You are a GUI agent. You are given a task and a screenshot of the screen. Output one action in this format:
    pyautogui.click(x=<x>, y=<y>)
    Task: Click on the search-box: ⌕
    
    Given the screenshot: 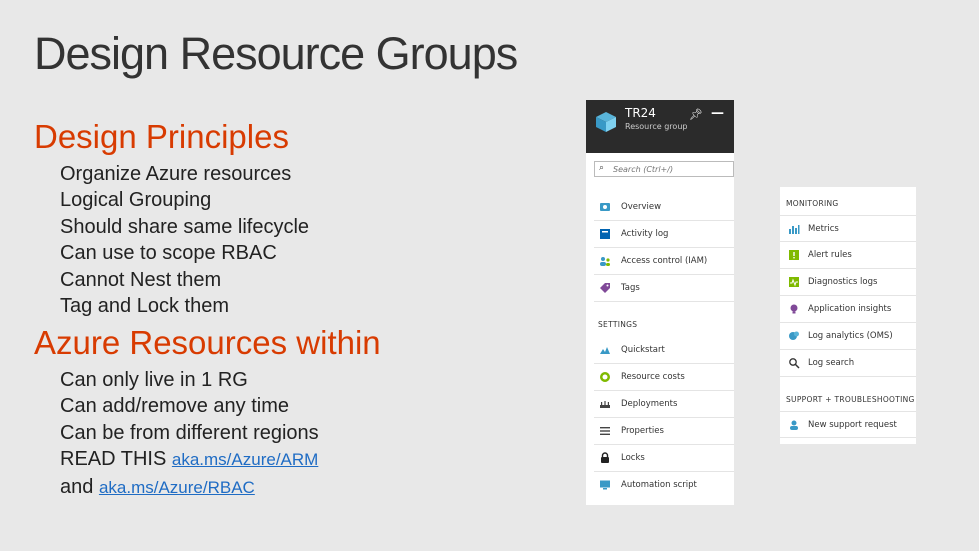 What is the action you would take?
    pyautogui.click(x=664, y=169)
    